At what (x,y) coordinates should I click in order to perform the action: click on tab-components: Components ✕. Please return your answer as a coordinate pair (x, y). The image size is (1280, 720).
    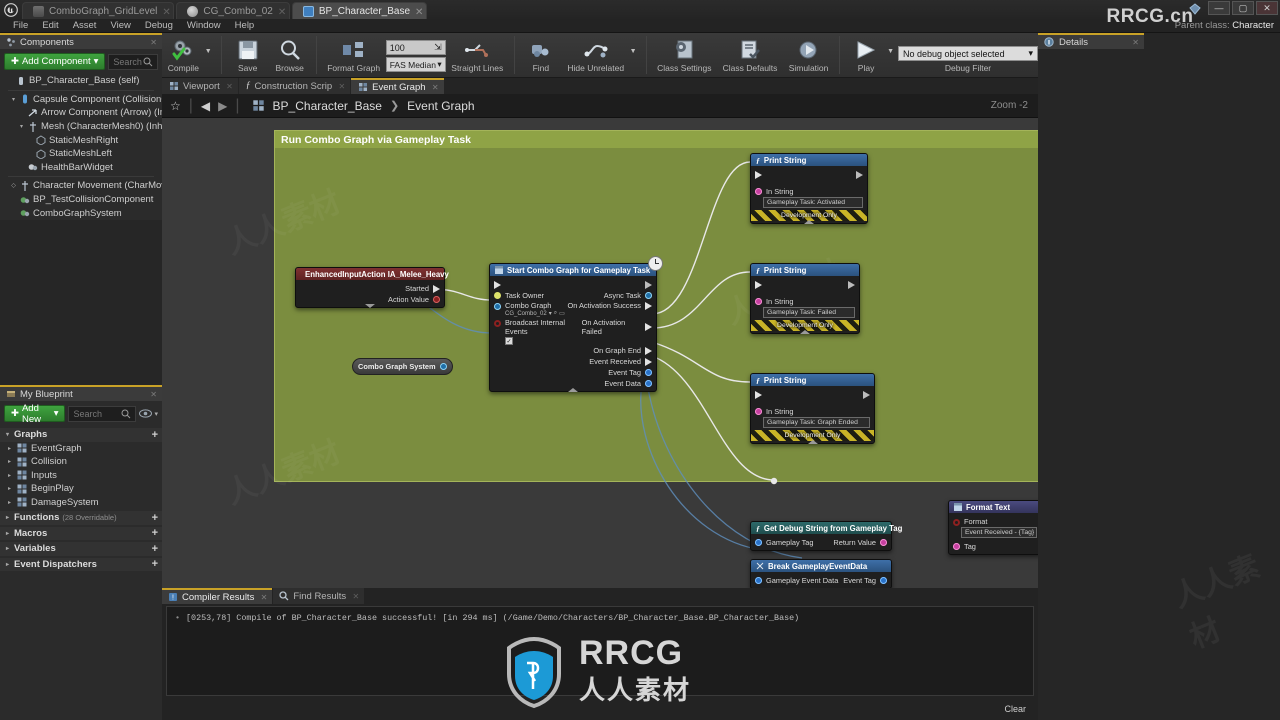
    Looking at the image, I should click on (81, 41).